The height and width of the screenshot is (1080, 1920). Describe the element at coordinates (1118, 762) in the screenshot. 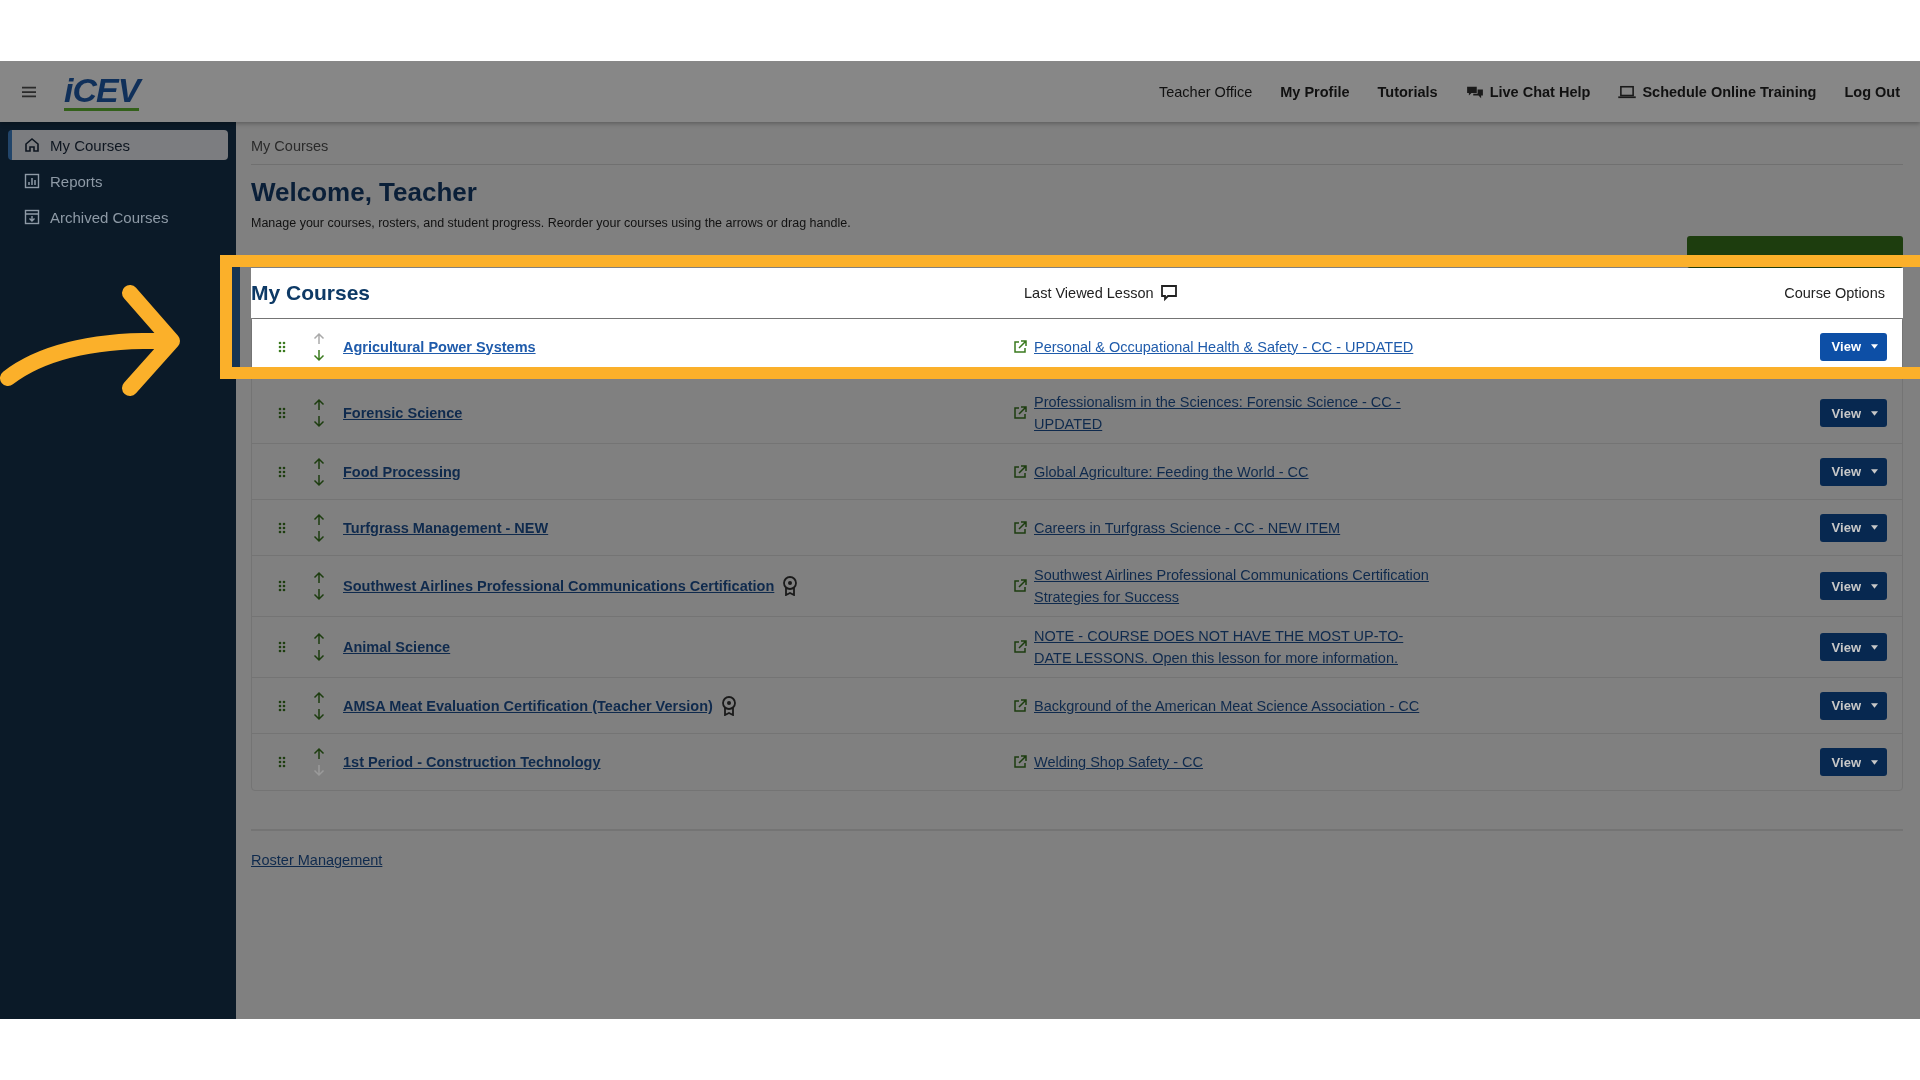

I see `lesson-link: Welding Shop Safety - CC` at that location.